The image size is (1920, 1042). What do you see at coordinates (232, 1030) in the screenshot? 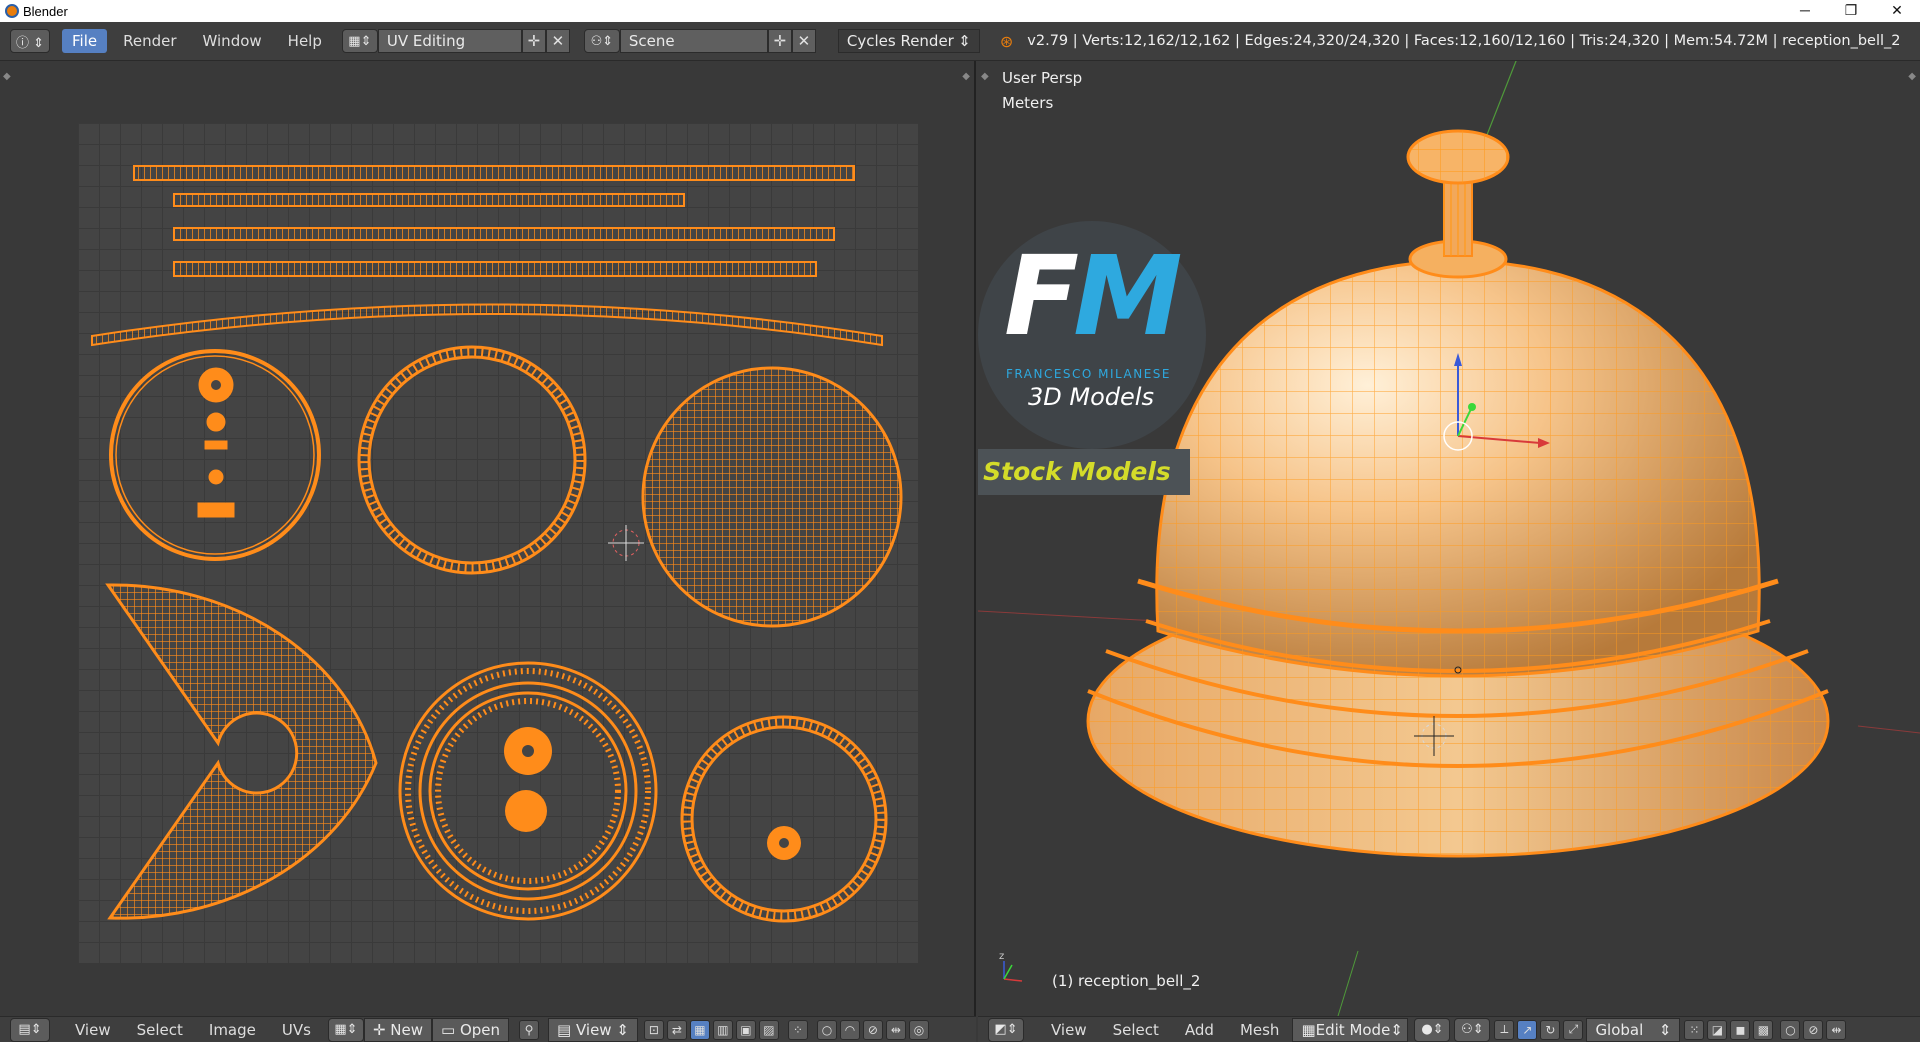
I see `uv-menu-image: Image` at bounding box center [232, 1030].